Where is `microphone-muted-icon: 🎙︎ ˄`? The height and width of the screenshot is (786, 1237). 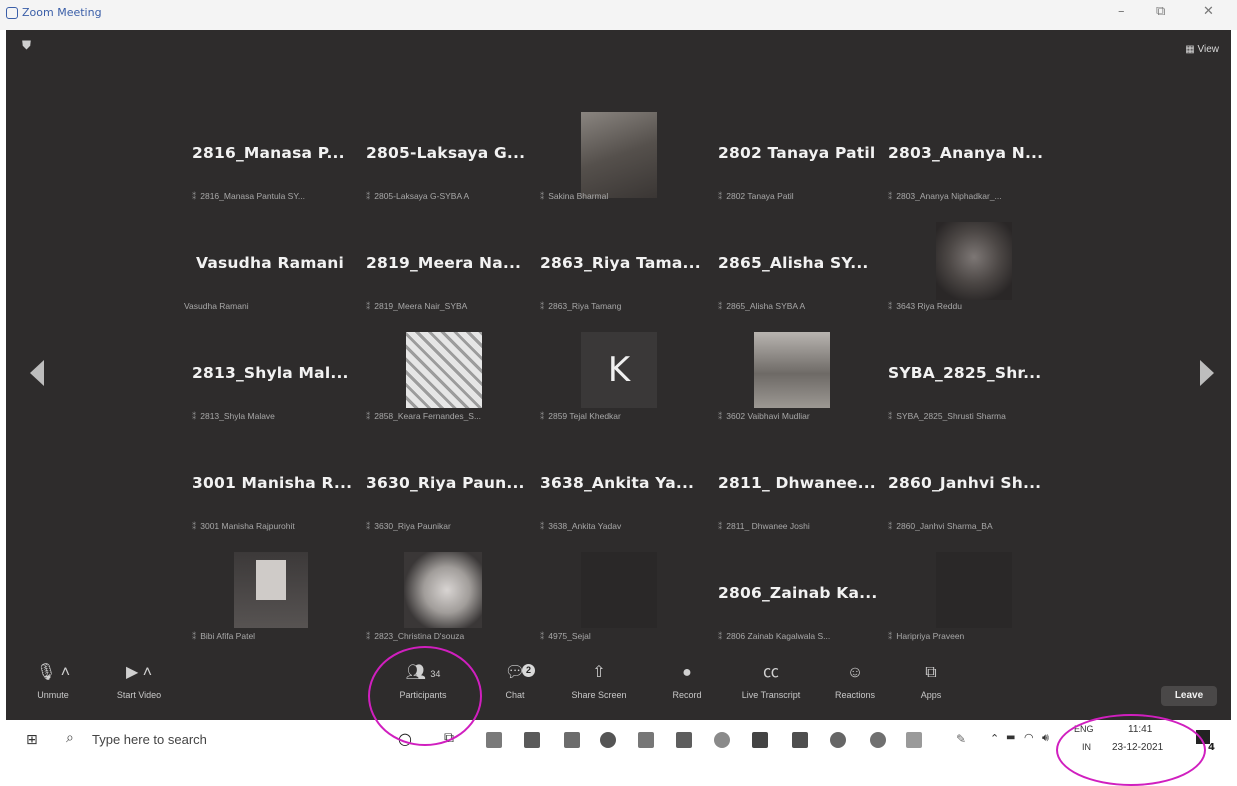
microphone-muted-icon: 🎙︎ ˄ is located at coordinates (53, 672).